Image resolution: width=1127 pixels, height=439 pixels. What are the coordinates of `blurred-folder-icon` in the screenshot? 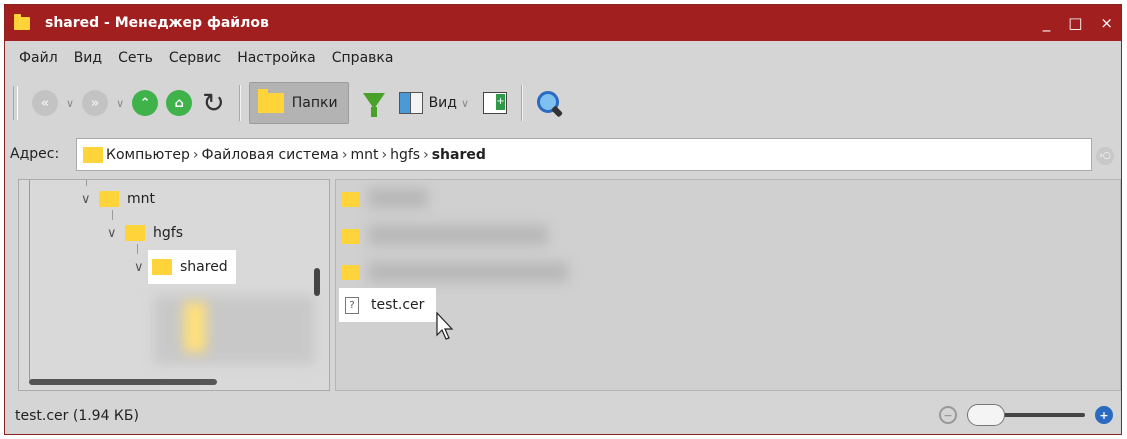 It's located at (195, 327).